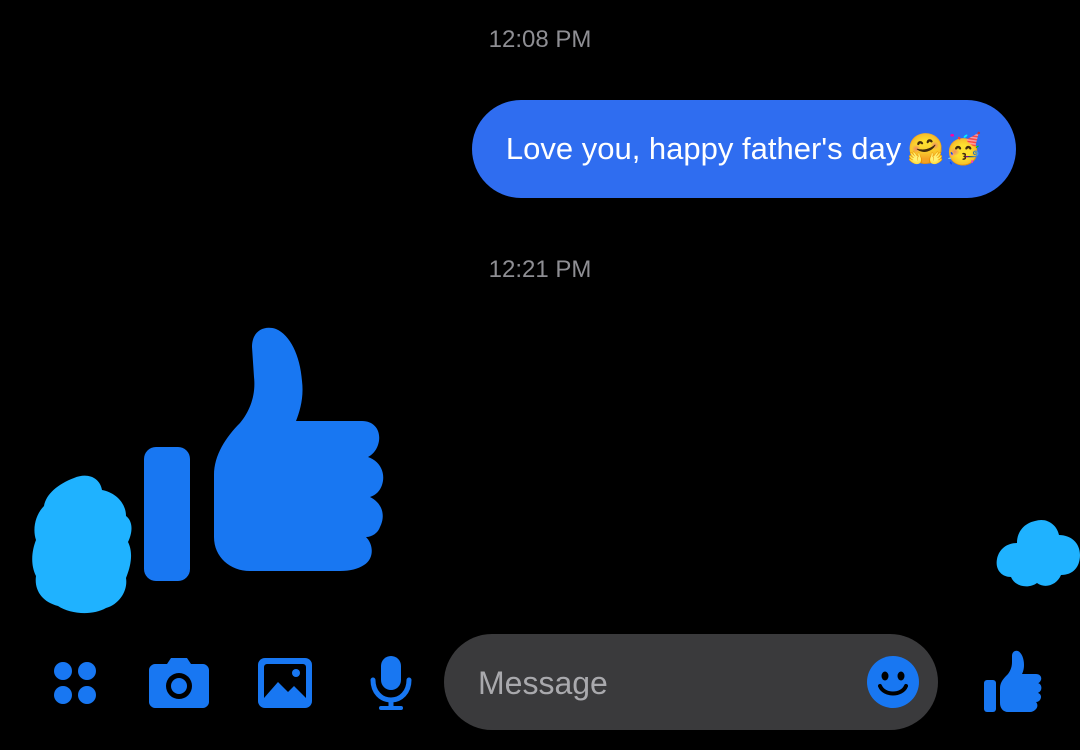 The height and width of the screenshot is (750, 1080). I want to click on redacted-avatar, so click(82, 544).